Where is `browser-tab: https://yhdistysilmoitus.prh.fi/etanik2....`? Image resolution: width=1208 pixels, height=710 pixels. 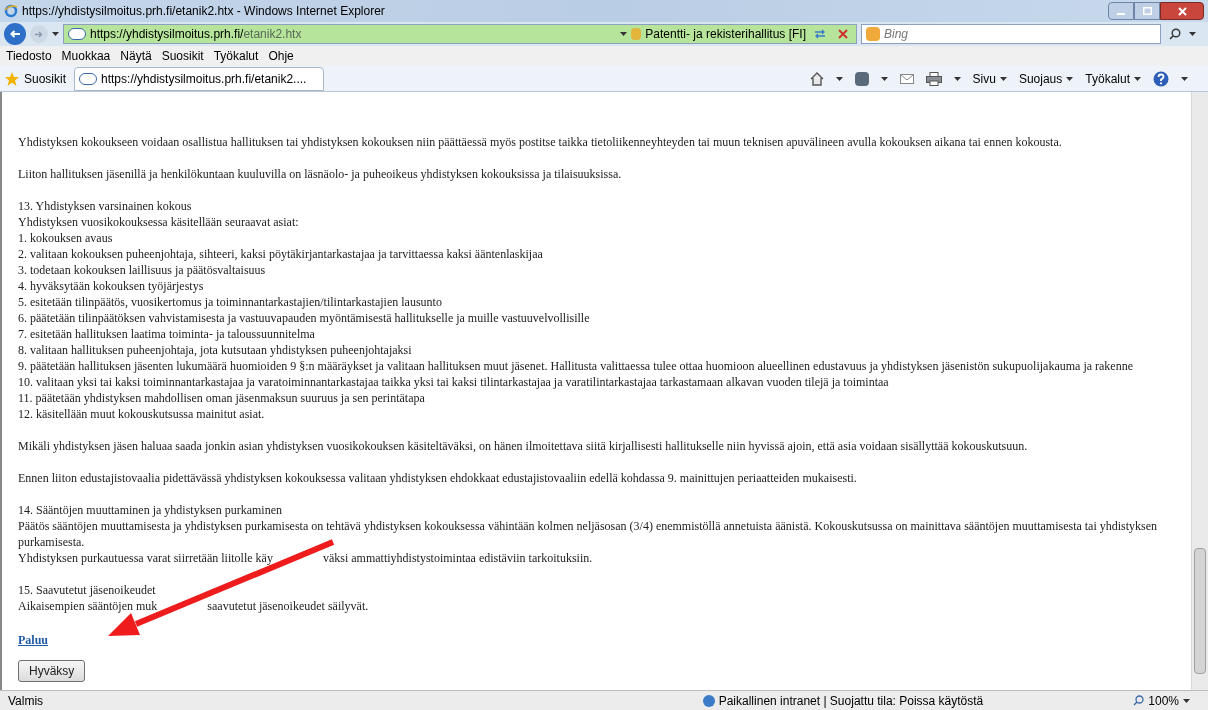
browser-tab: https://yhdistysilmoitus.prh.fi/etanik2.... is located at coordinates (199, 78).